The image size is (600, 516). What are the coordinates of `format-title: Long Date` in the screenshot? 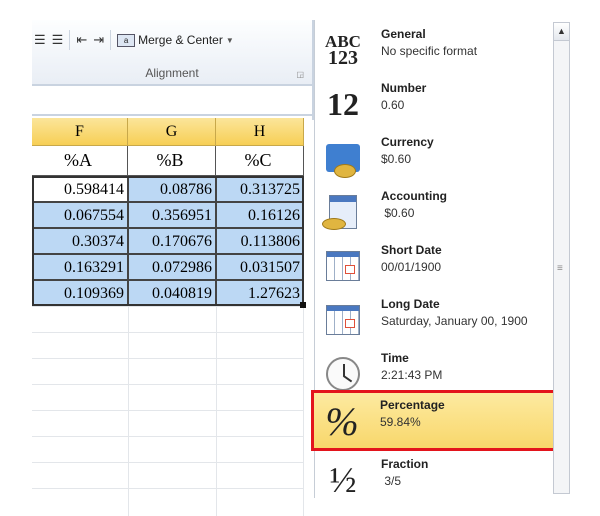 It's located at (410, 304).